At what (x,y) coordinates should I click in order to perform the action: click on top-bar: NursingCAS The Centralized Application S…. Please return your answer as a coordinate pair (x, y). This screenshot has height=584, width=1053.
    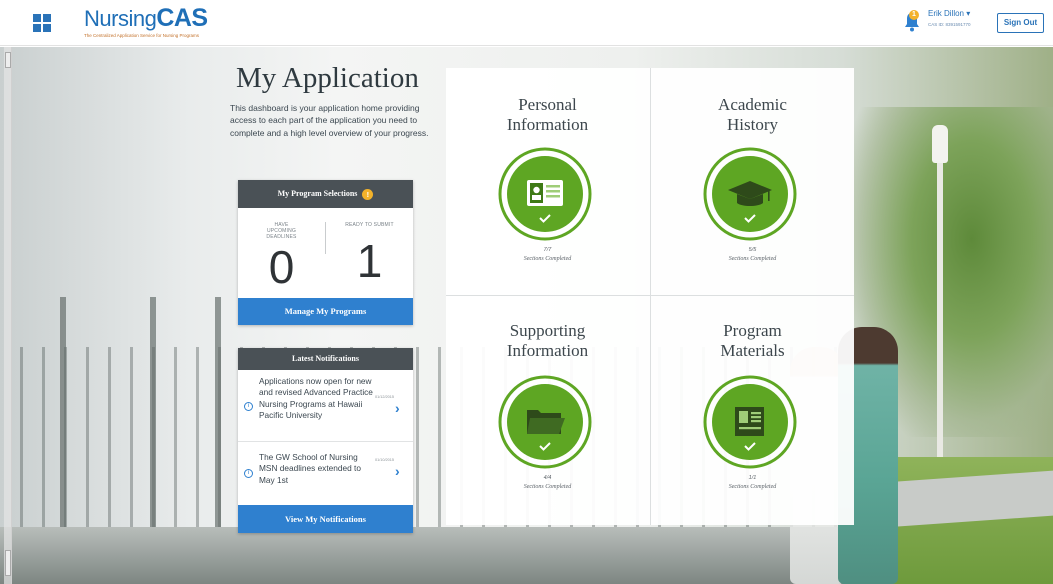
    Looking at the image, I should click on (526, 23).